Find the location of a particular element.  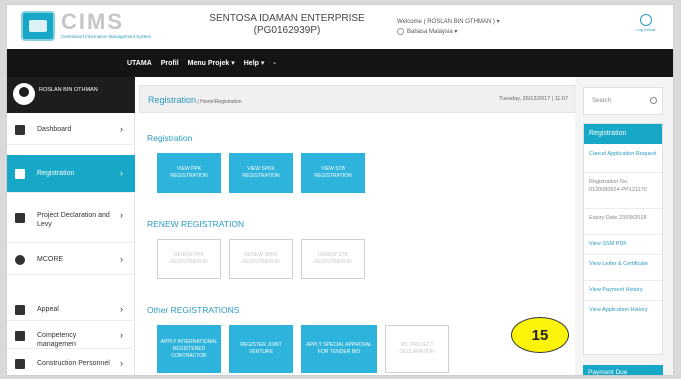

search-icon is located at coordinates (653, 100).